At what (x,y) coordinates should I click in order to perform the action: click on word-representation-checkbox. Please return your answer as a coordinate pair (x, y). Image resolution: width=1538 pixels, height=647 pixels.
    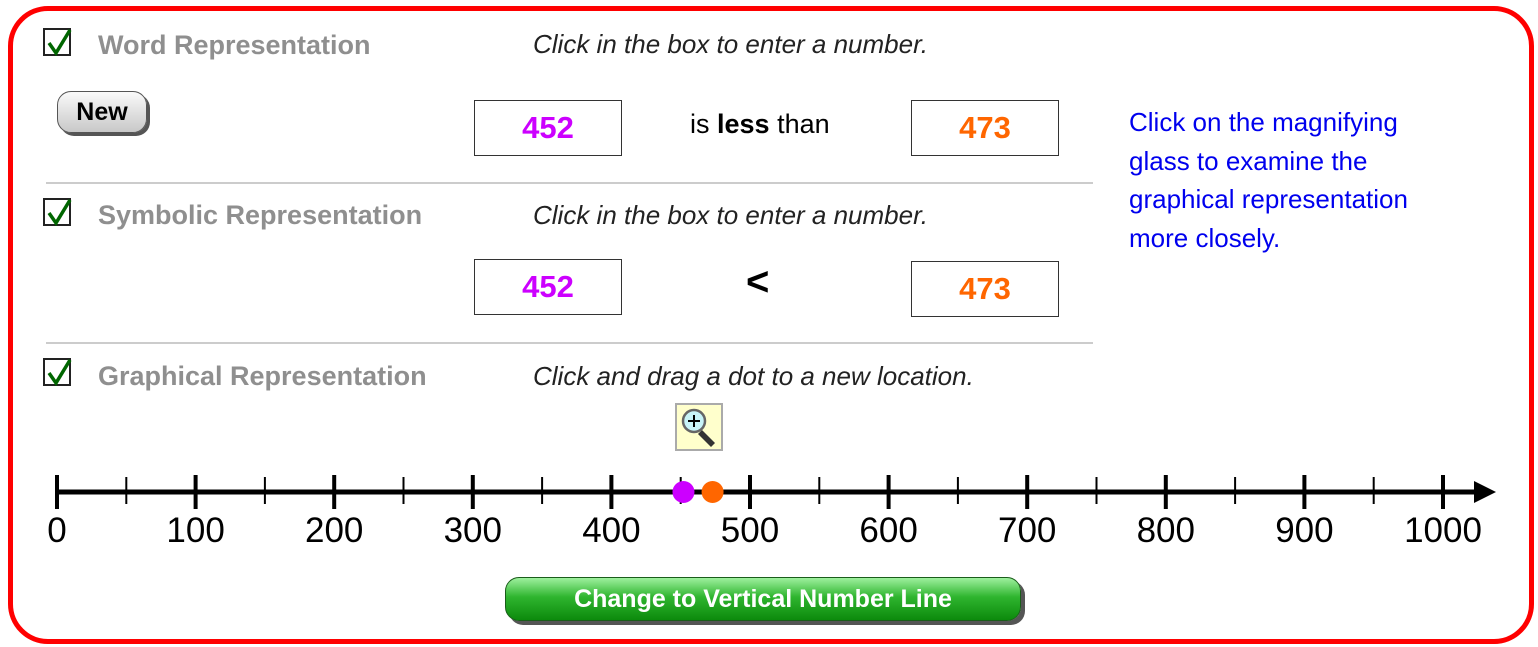
    Looking at the image, I should click on (57, 42).